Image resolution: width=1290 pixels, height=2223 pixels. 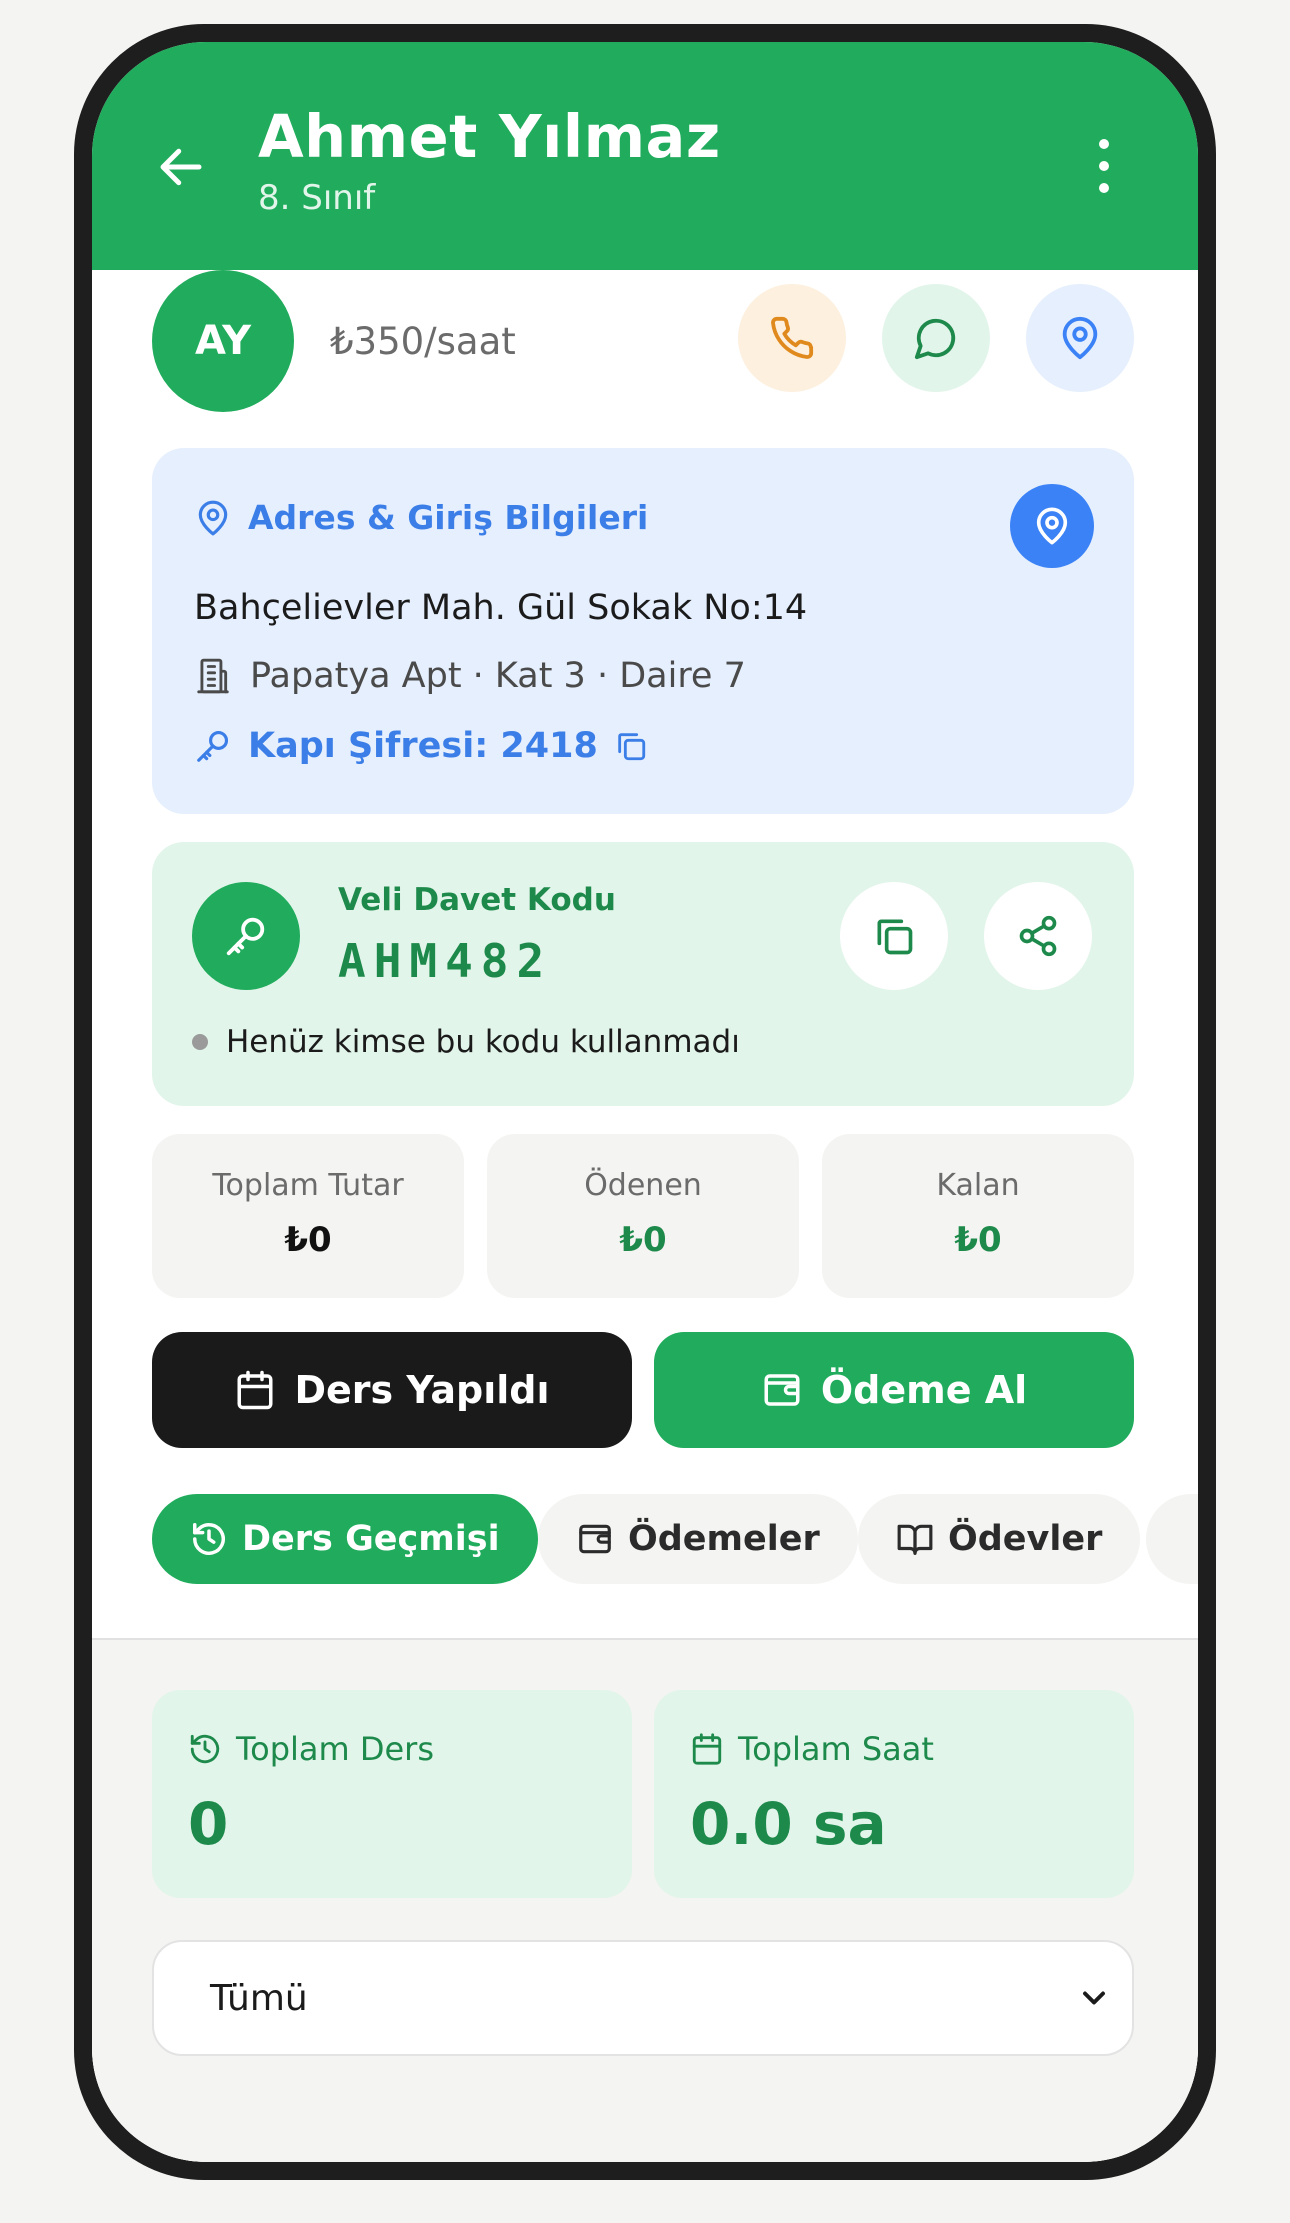 I want to click on stat-remaining: Kalan ₺0, so click(x=978, y=1216).